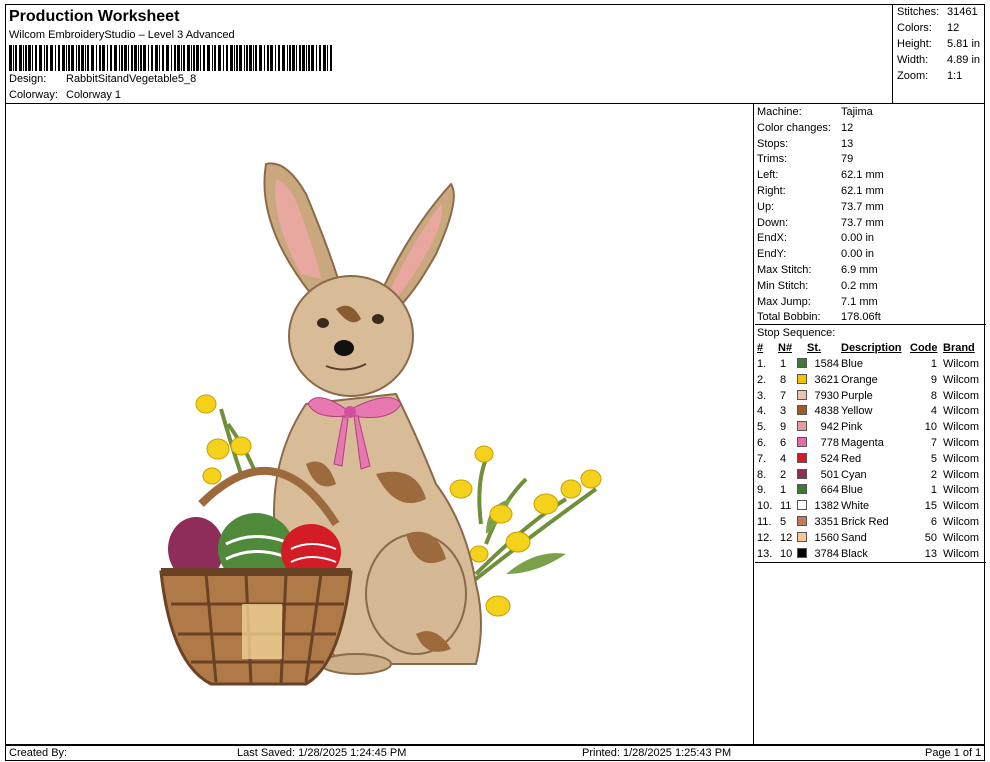  Describe the element at coordinates (870, 539) in the screenshot. I see `stop-sequence-row: 12. 12 1560 Sand 50 Wilcom` at that location.